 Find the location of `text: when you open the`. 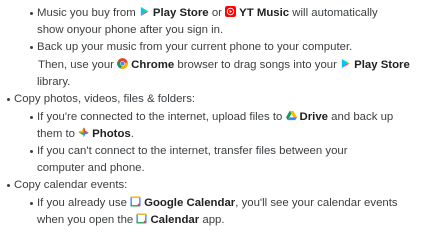

text: when you open the is located at coordinates (87, 220).